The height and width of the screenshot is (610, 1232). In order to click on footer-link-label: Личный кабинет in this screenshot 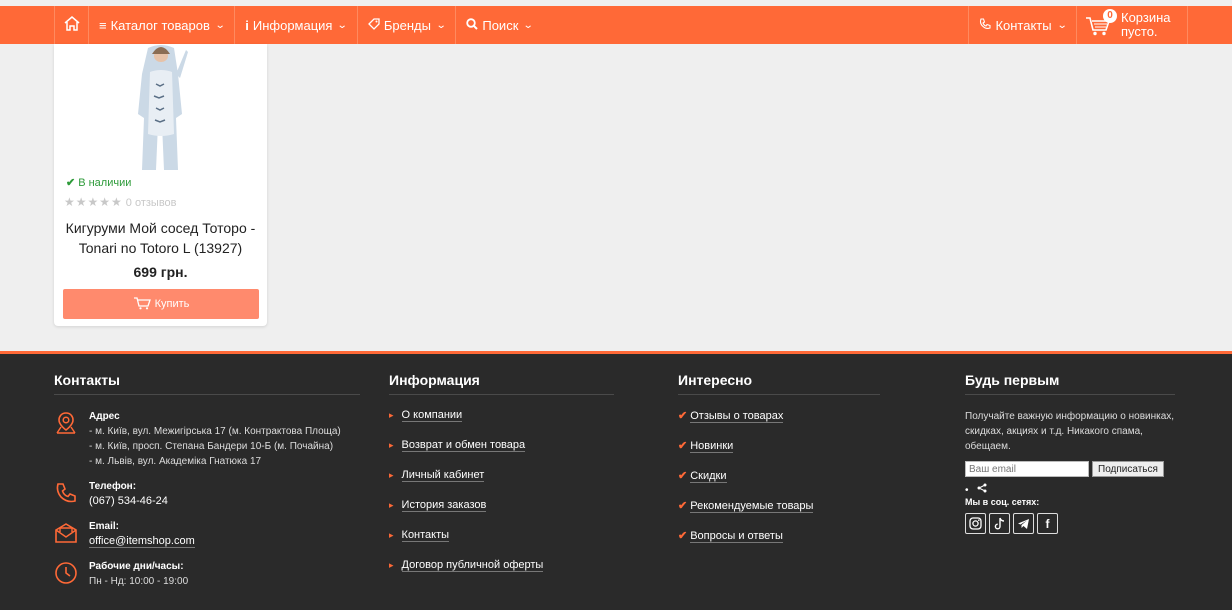, I will do `click(443, 475)`.